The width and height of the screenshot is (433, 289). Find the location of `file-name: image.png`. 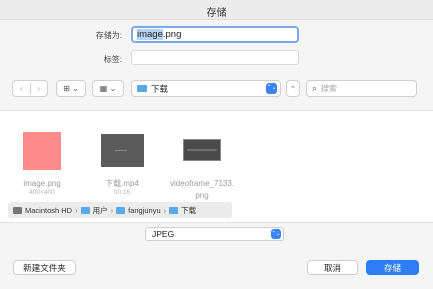

file-name: image.png is located at coordinates (42, 183).